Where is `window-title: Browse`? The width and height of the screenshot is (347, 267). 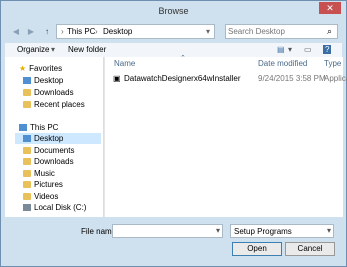 window-title: Browse is located at coordinates (173, 11).